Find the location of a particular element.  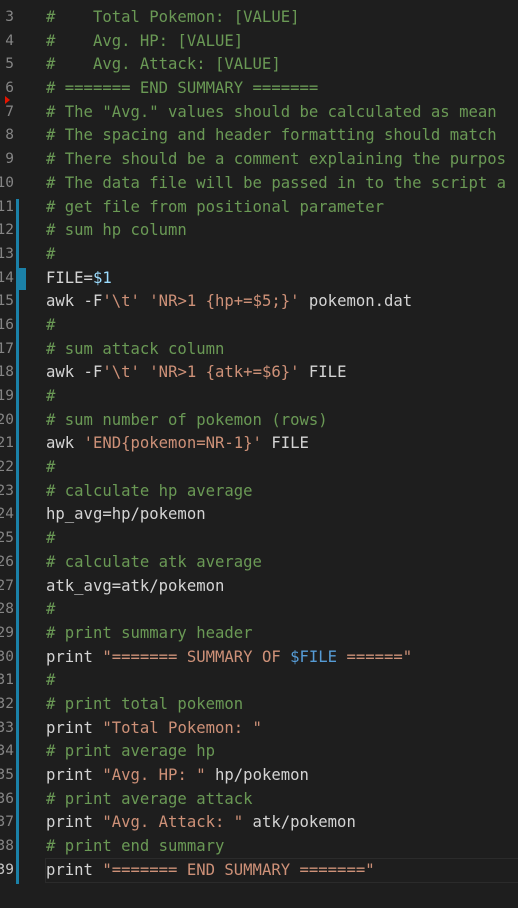

line-number: 32 is located at coordinates (7, 703).